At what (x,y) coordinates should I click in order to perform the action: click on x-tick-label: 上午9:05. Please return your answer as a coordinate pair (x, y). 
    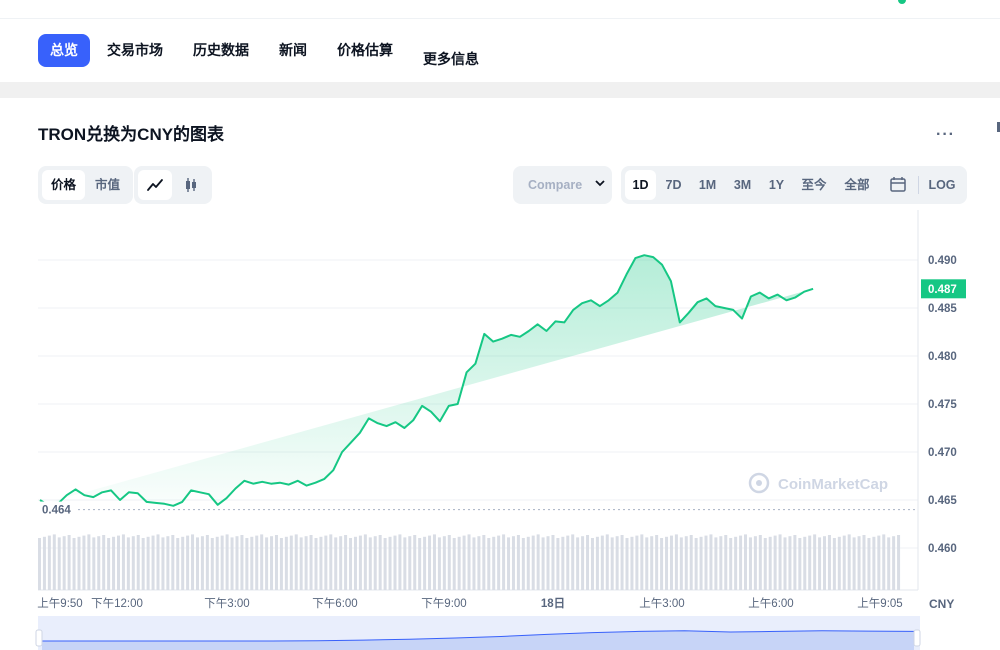
    Looking at the image, I should click on (879, 603).